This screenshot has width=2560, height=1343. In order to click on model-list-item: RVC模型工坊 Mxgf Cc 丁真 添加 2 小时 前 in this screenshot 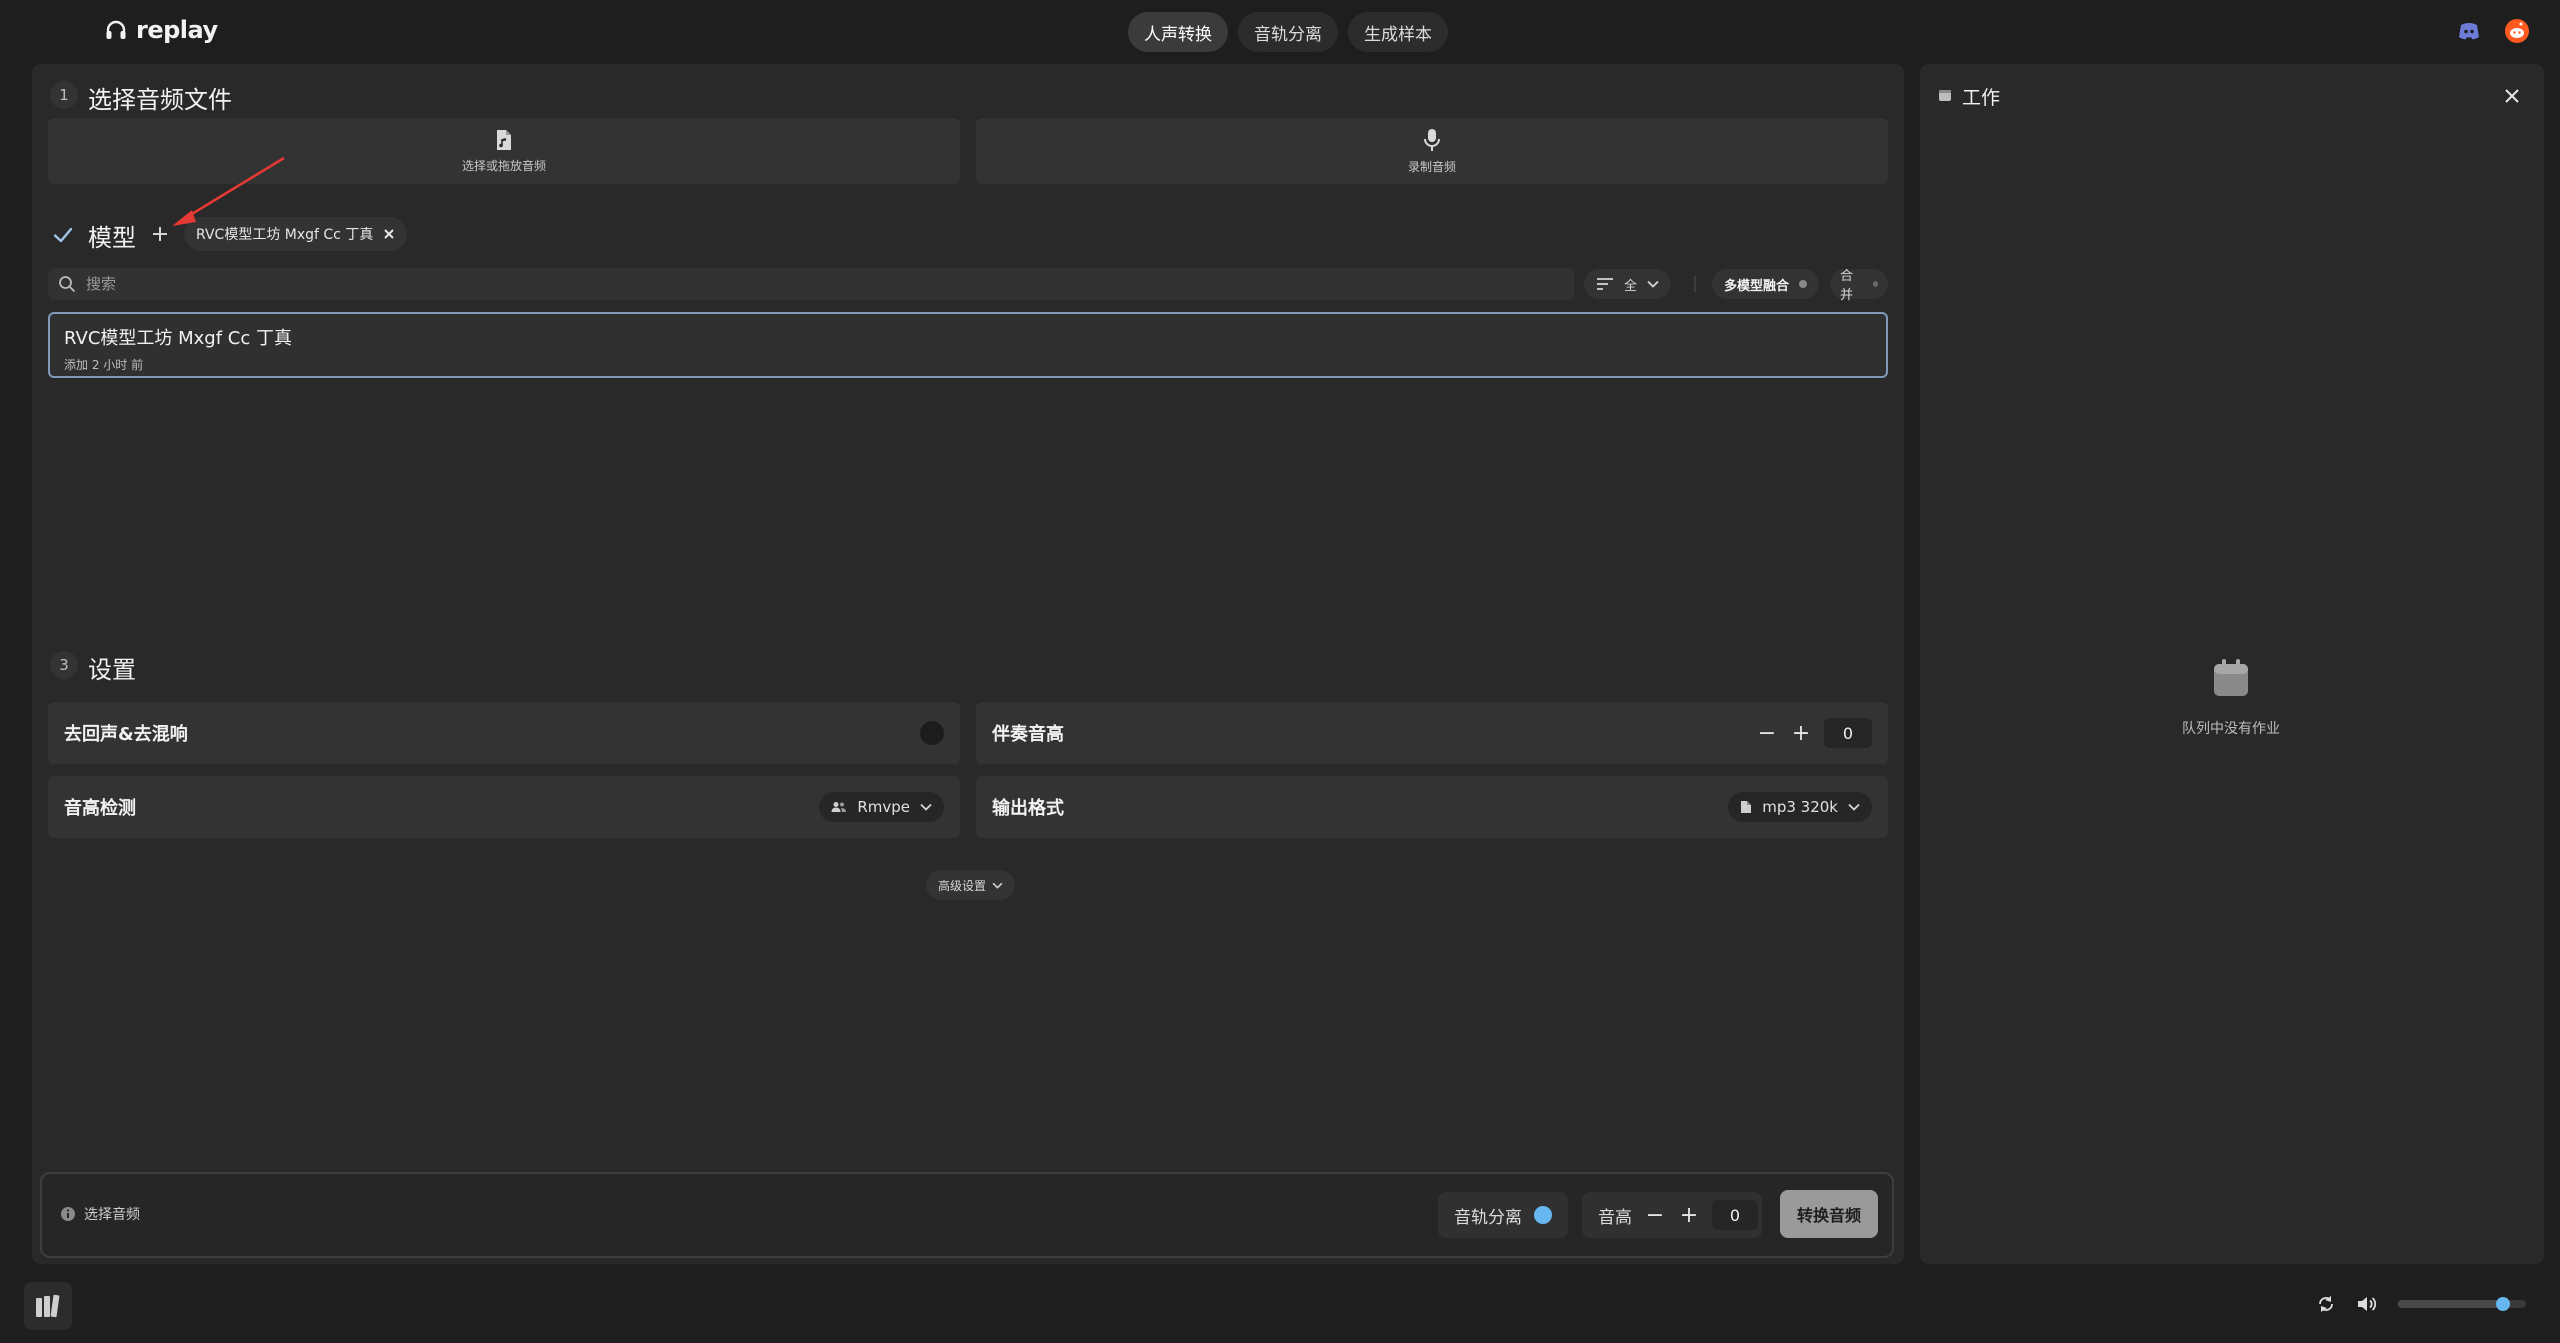, I will do `click(968, 345)`.